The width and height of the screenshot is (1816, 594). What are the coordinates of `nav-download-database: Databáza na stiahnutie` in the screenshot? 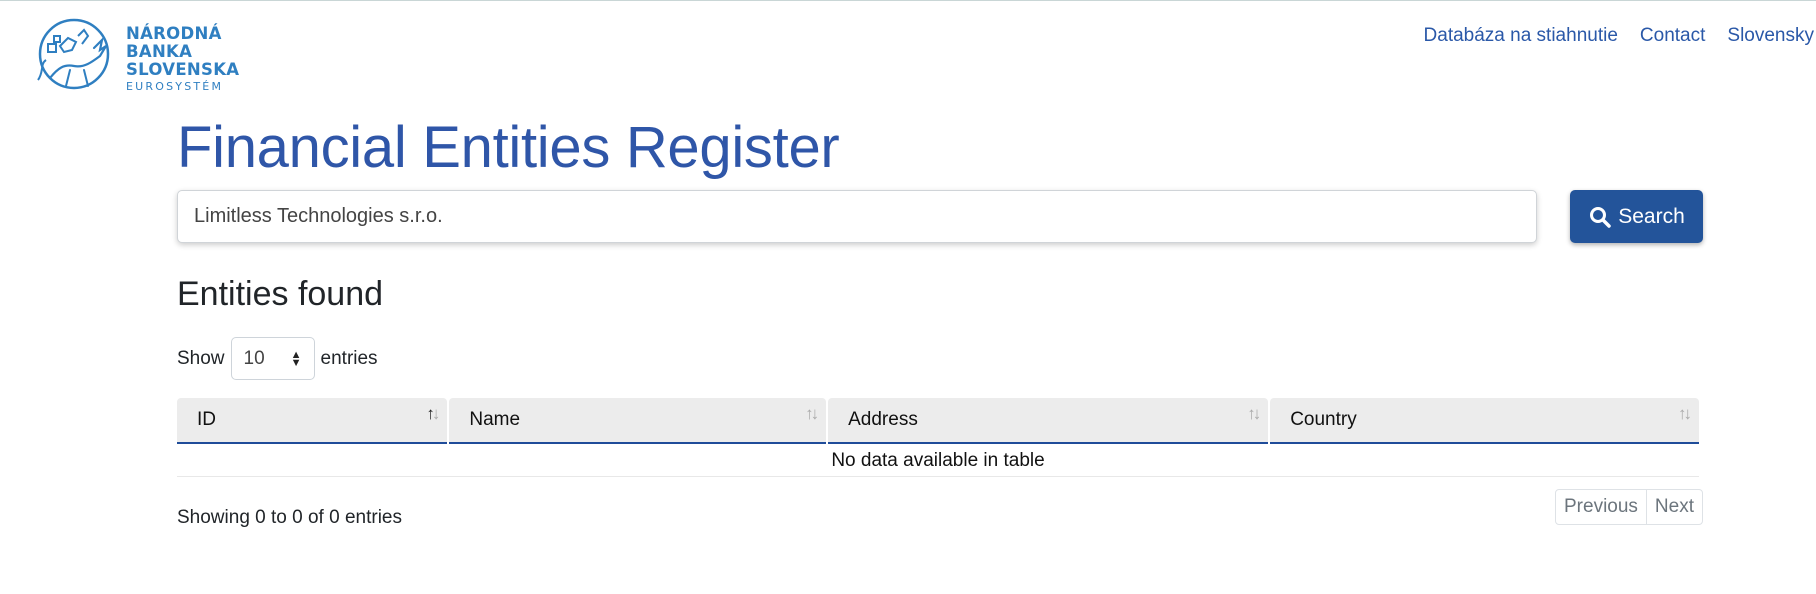 It's located at (1521, 36).